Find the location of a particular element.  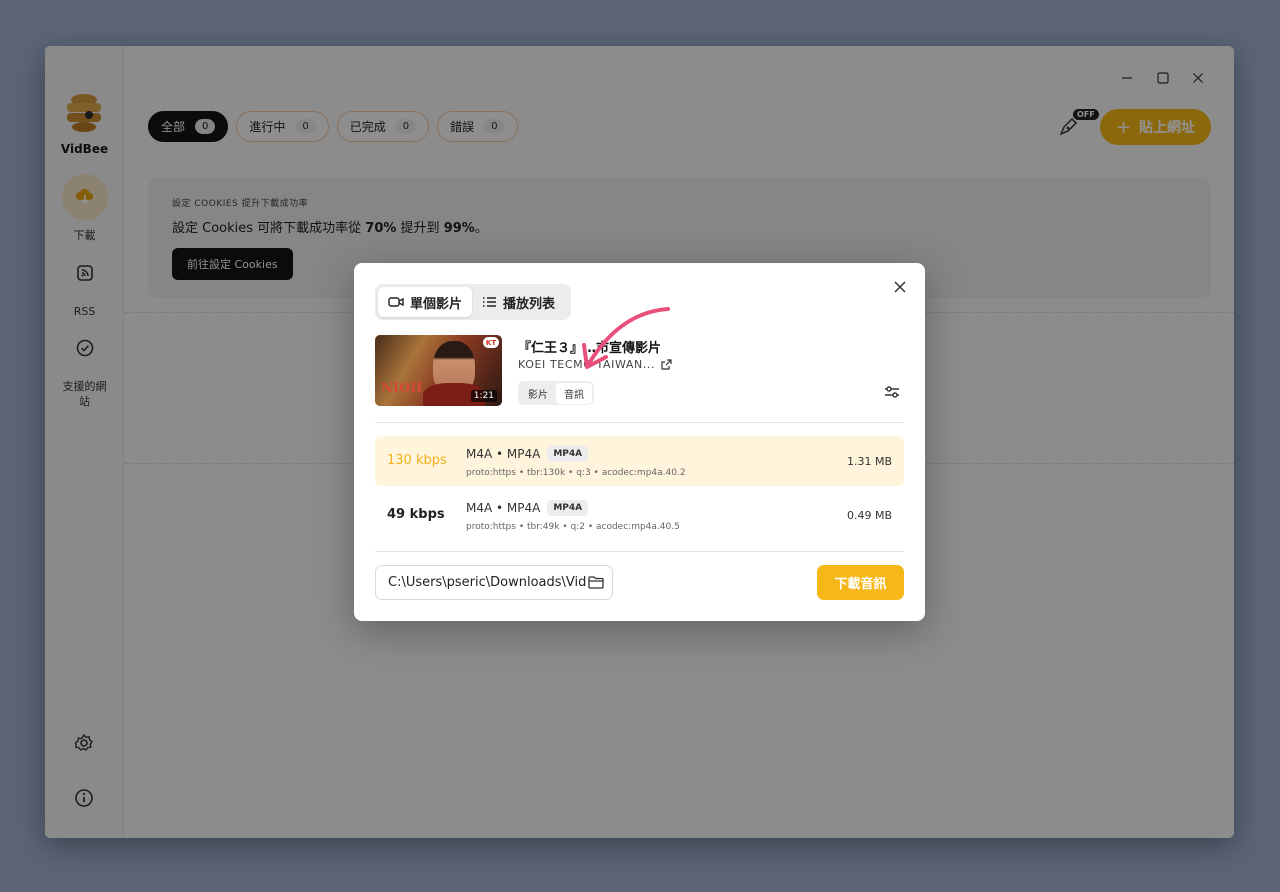

format-type-switch: 影片 音訊 is located at coordinates (556, 393).